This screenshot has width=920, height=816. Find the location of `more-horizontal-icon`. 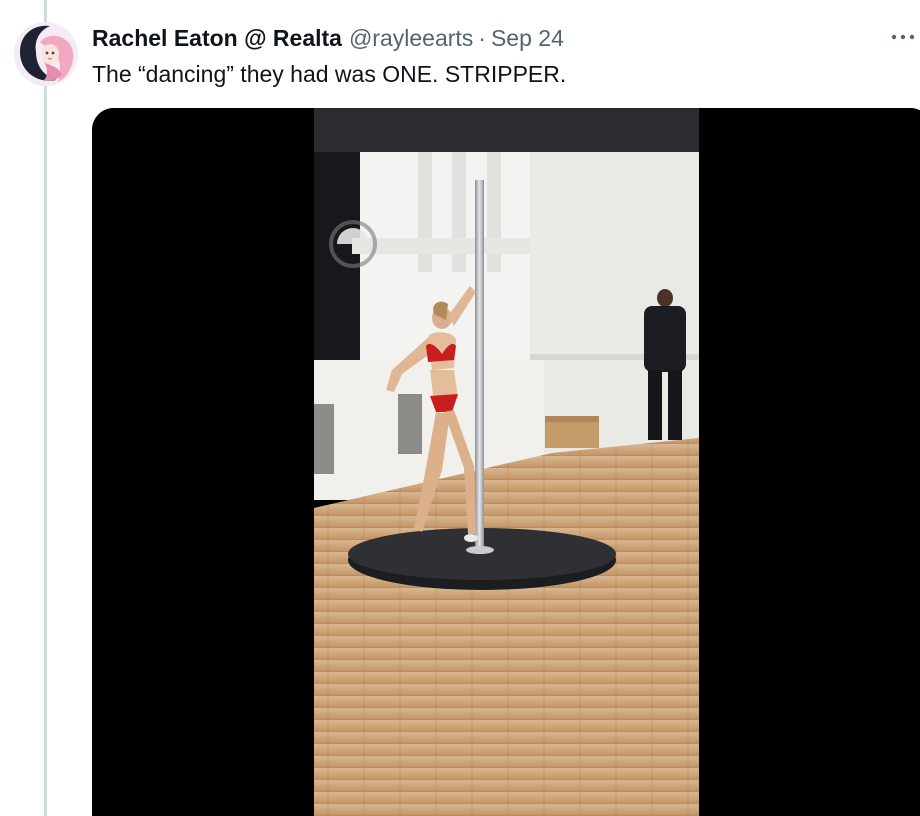

more-horizontal-icon is located at coordinates (903, 37).